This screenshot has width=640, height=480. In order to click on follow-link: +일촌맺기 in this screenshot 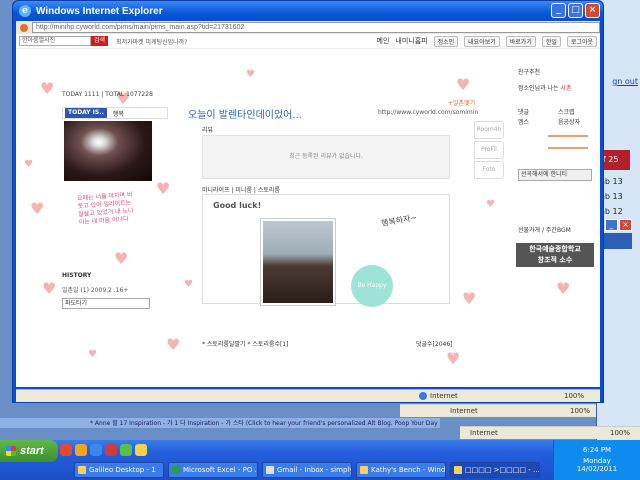, I will do `click(461, 102)`.